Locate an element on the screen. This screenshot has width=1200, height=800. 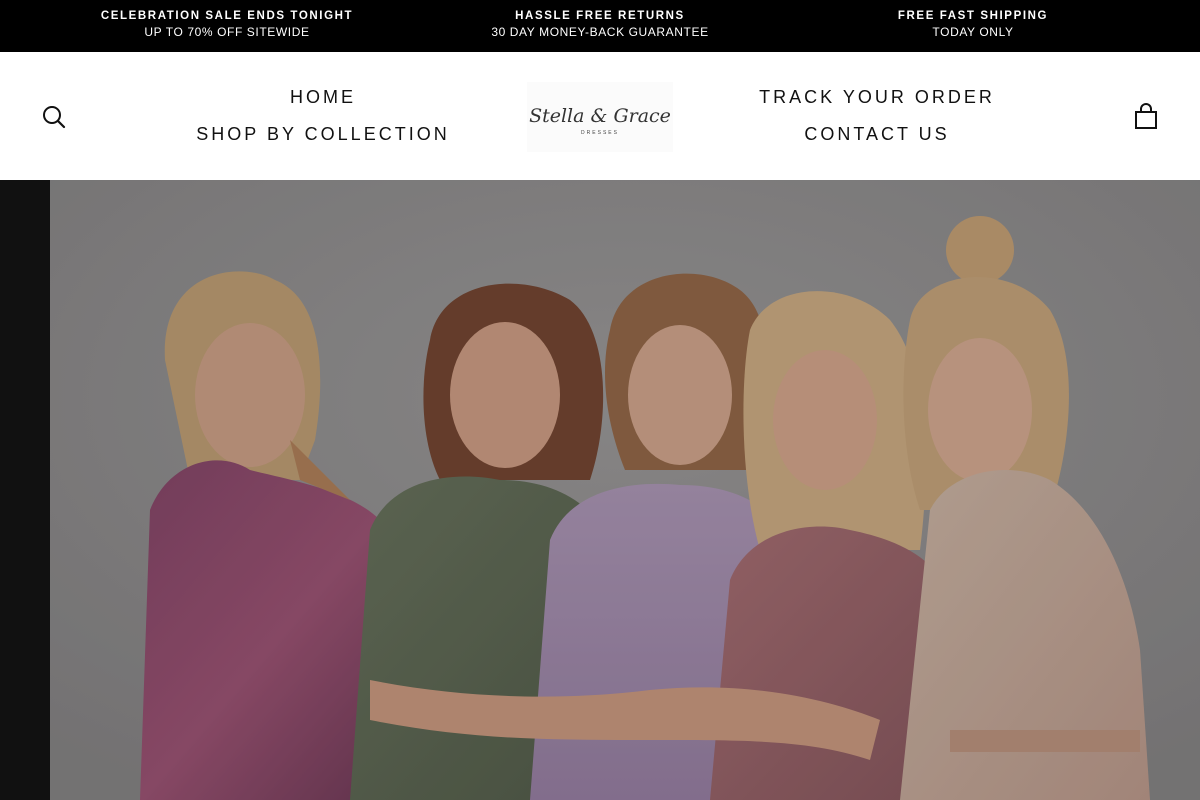
search-button is located at coordinates (54, 117).